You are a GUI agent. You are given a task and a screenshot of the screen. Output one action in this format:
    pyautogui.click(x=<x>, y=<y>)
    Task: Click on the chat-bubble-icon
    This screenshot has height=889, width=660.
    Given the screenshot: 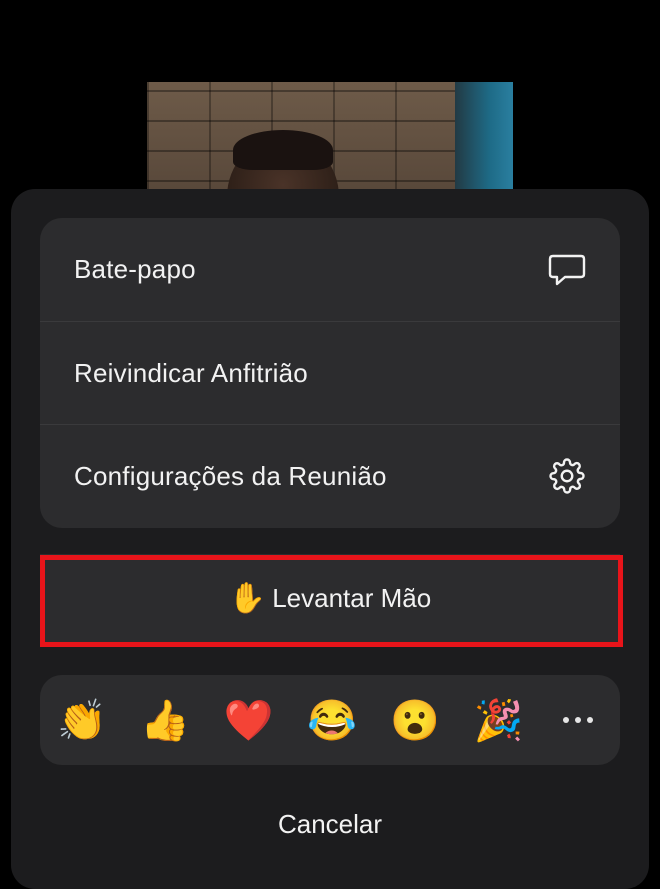 What is the action you would take?
    pyautogui.click(x=567, y=270)
    